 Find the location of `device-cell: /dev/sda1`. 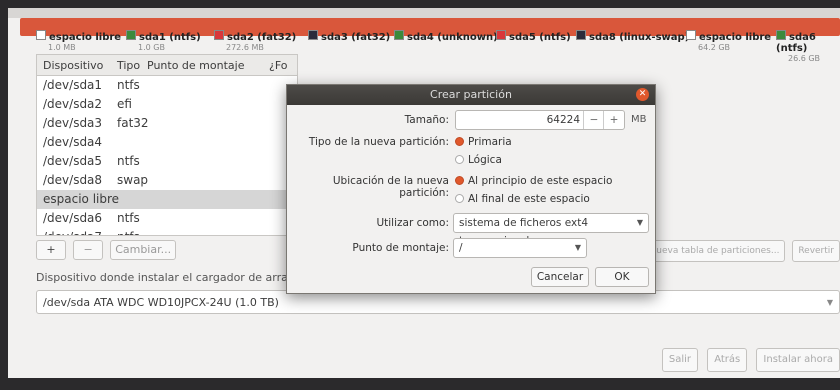

device-cell: /dev/sda1 is located at coordinates (73, 85).